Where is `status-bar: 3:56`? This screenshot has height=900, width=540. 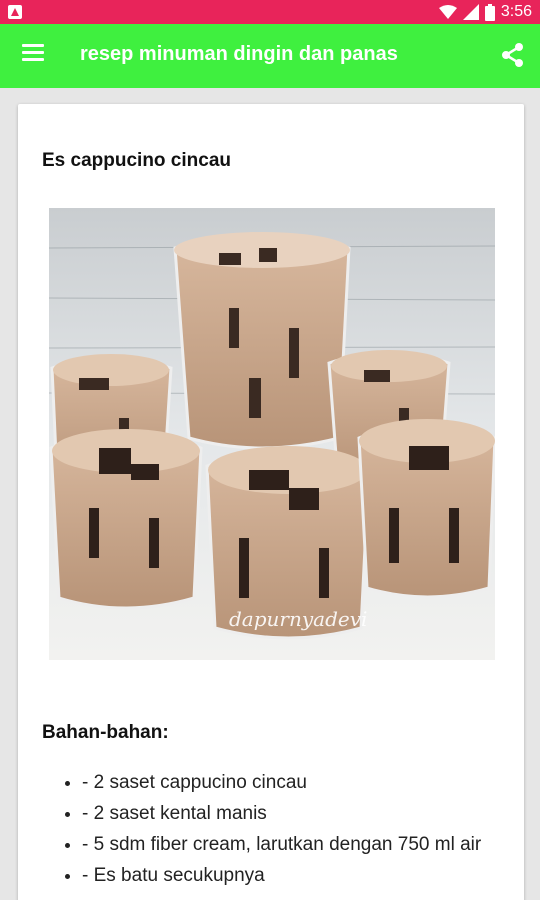
status-bar: 3:56 is located at coordinates (270, 12).